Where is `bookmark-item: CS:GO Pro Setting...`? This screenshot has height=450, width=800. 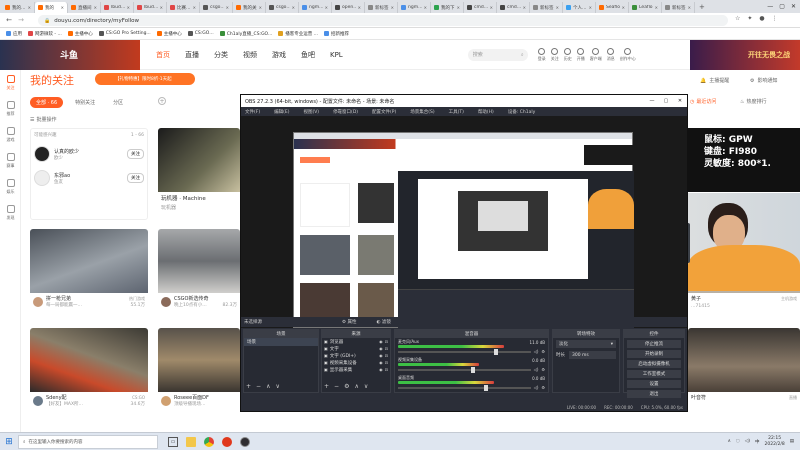
bookmark-item: CS:GO Pro Setting... is located at coordinates (124, 33).